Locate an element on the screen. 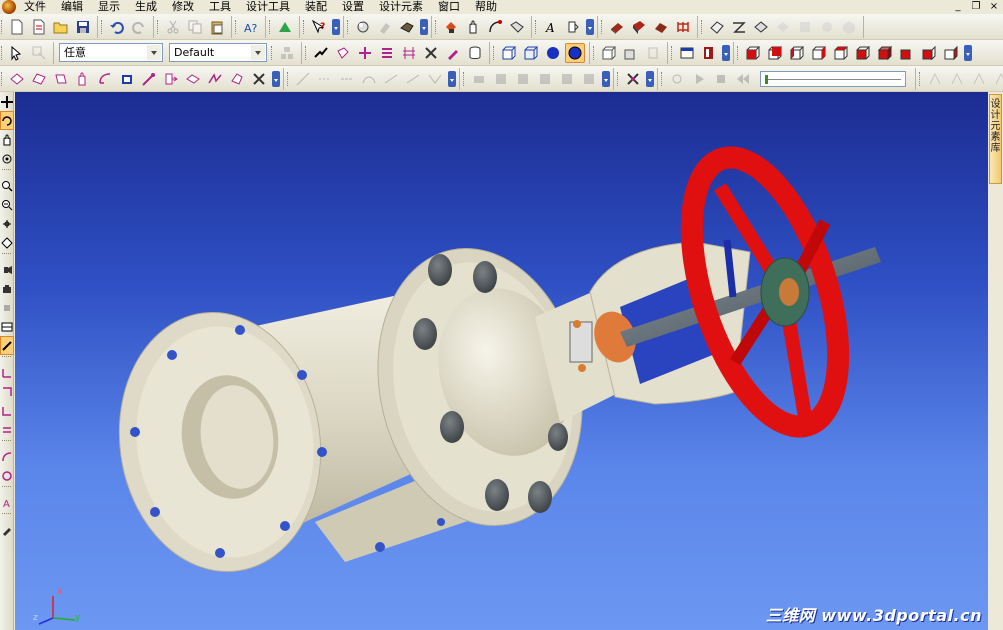  view-front-button is located at coordinates (753, 53).